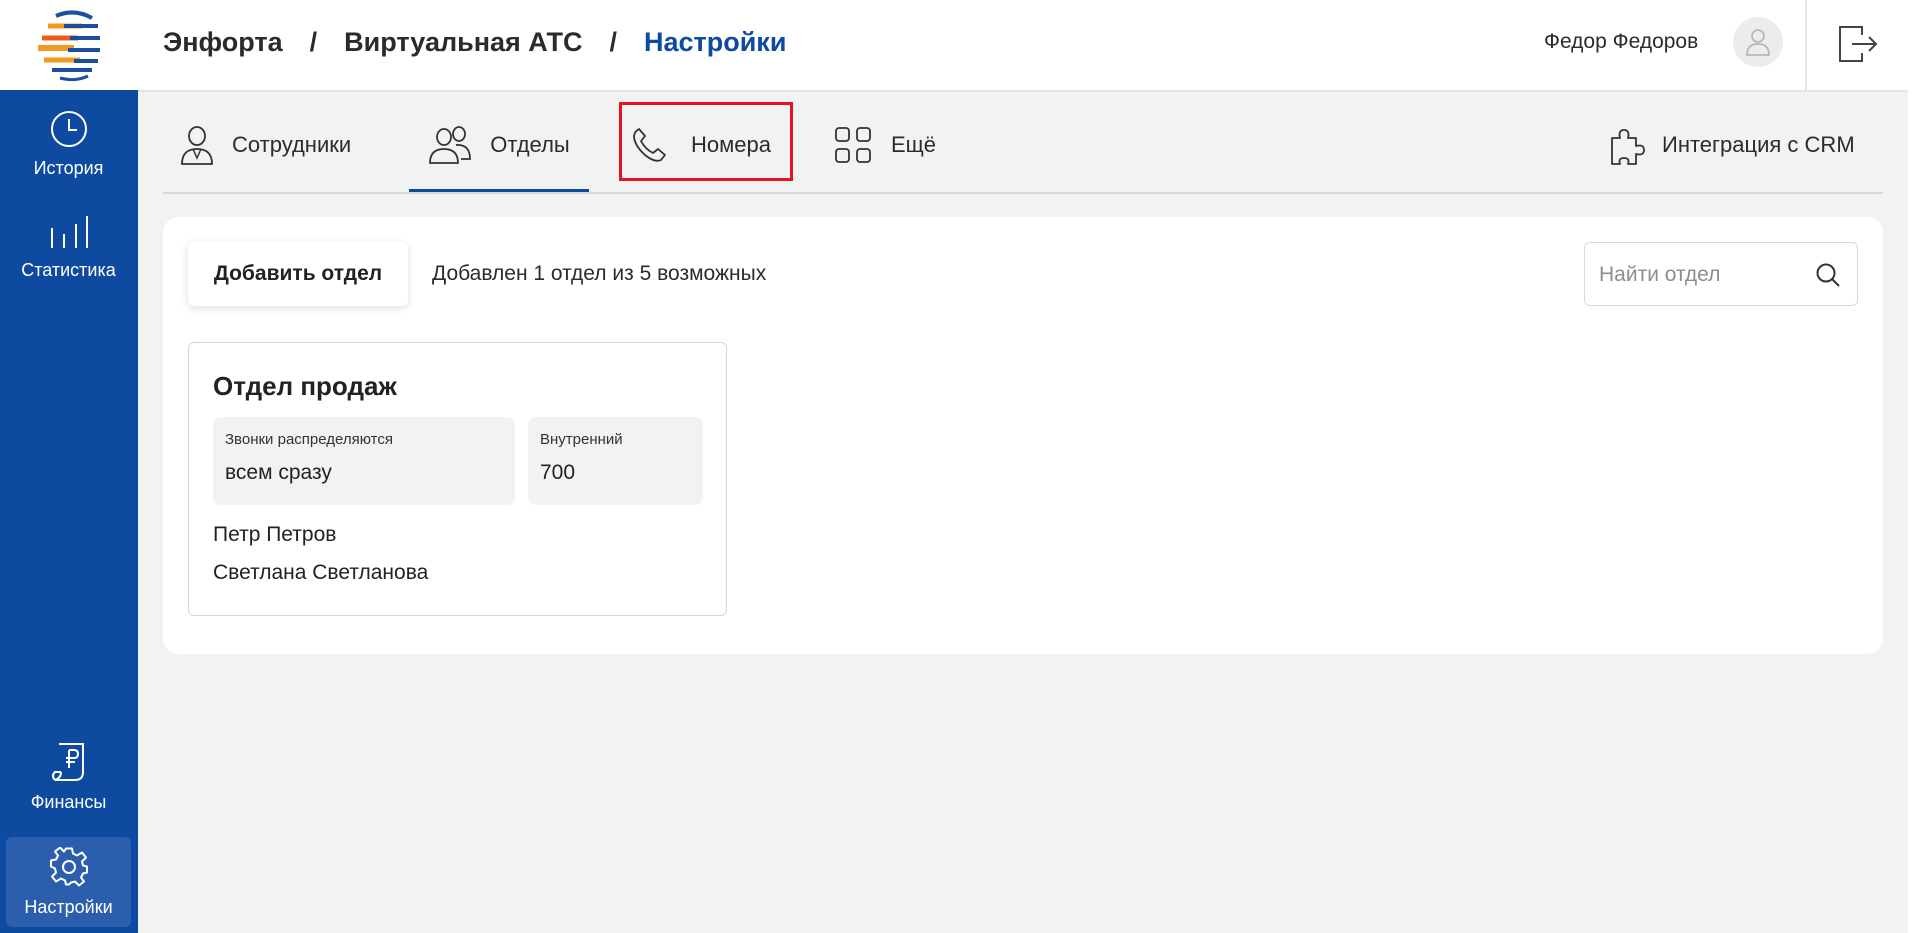 Image resolution: width=1919 pixels, height=933 pixels. I want to click on ruble-document-icon, so click(67, 762).